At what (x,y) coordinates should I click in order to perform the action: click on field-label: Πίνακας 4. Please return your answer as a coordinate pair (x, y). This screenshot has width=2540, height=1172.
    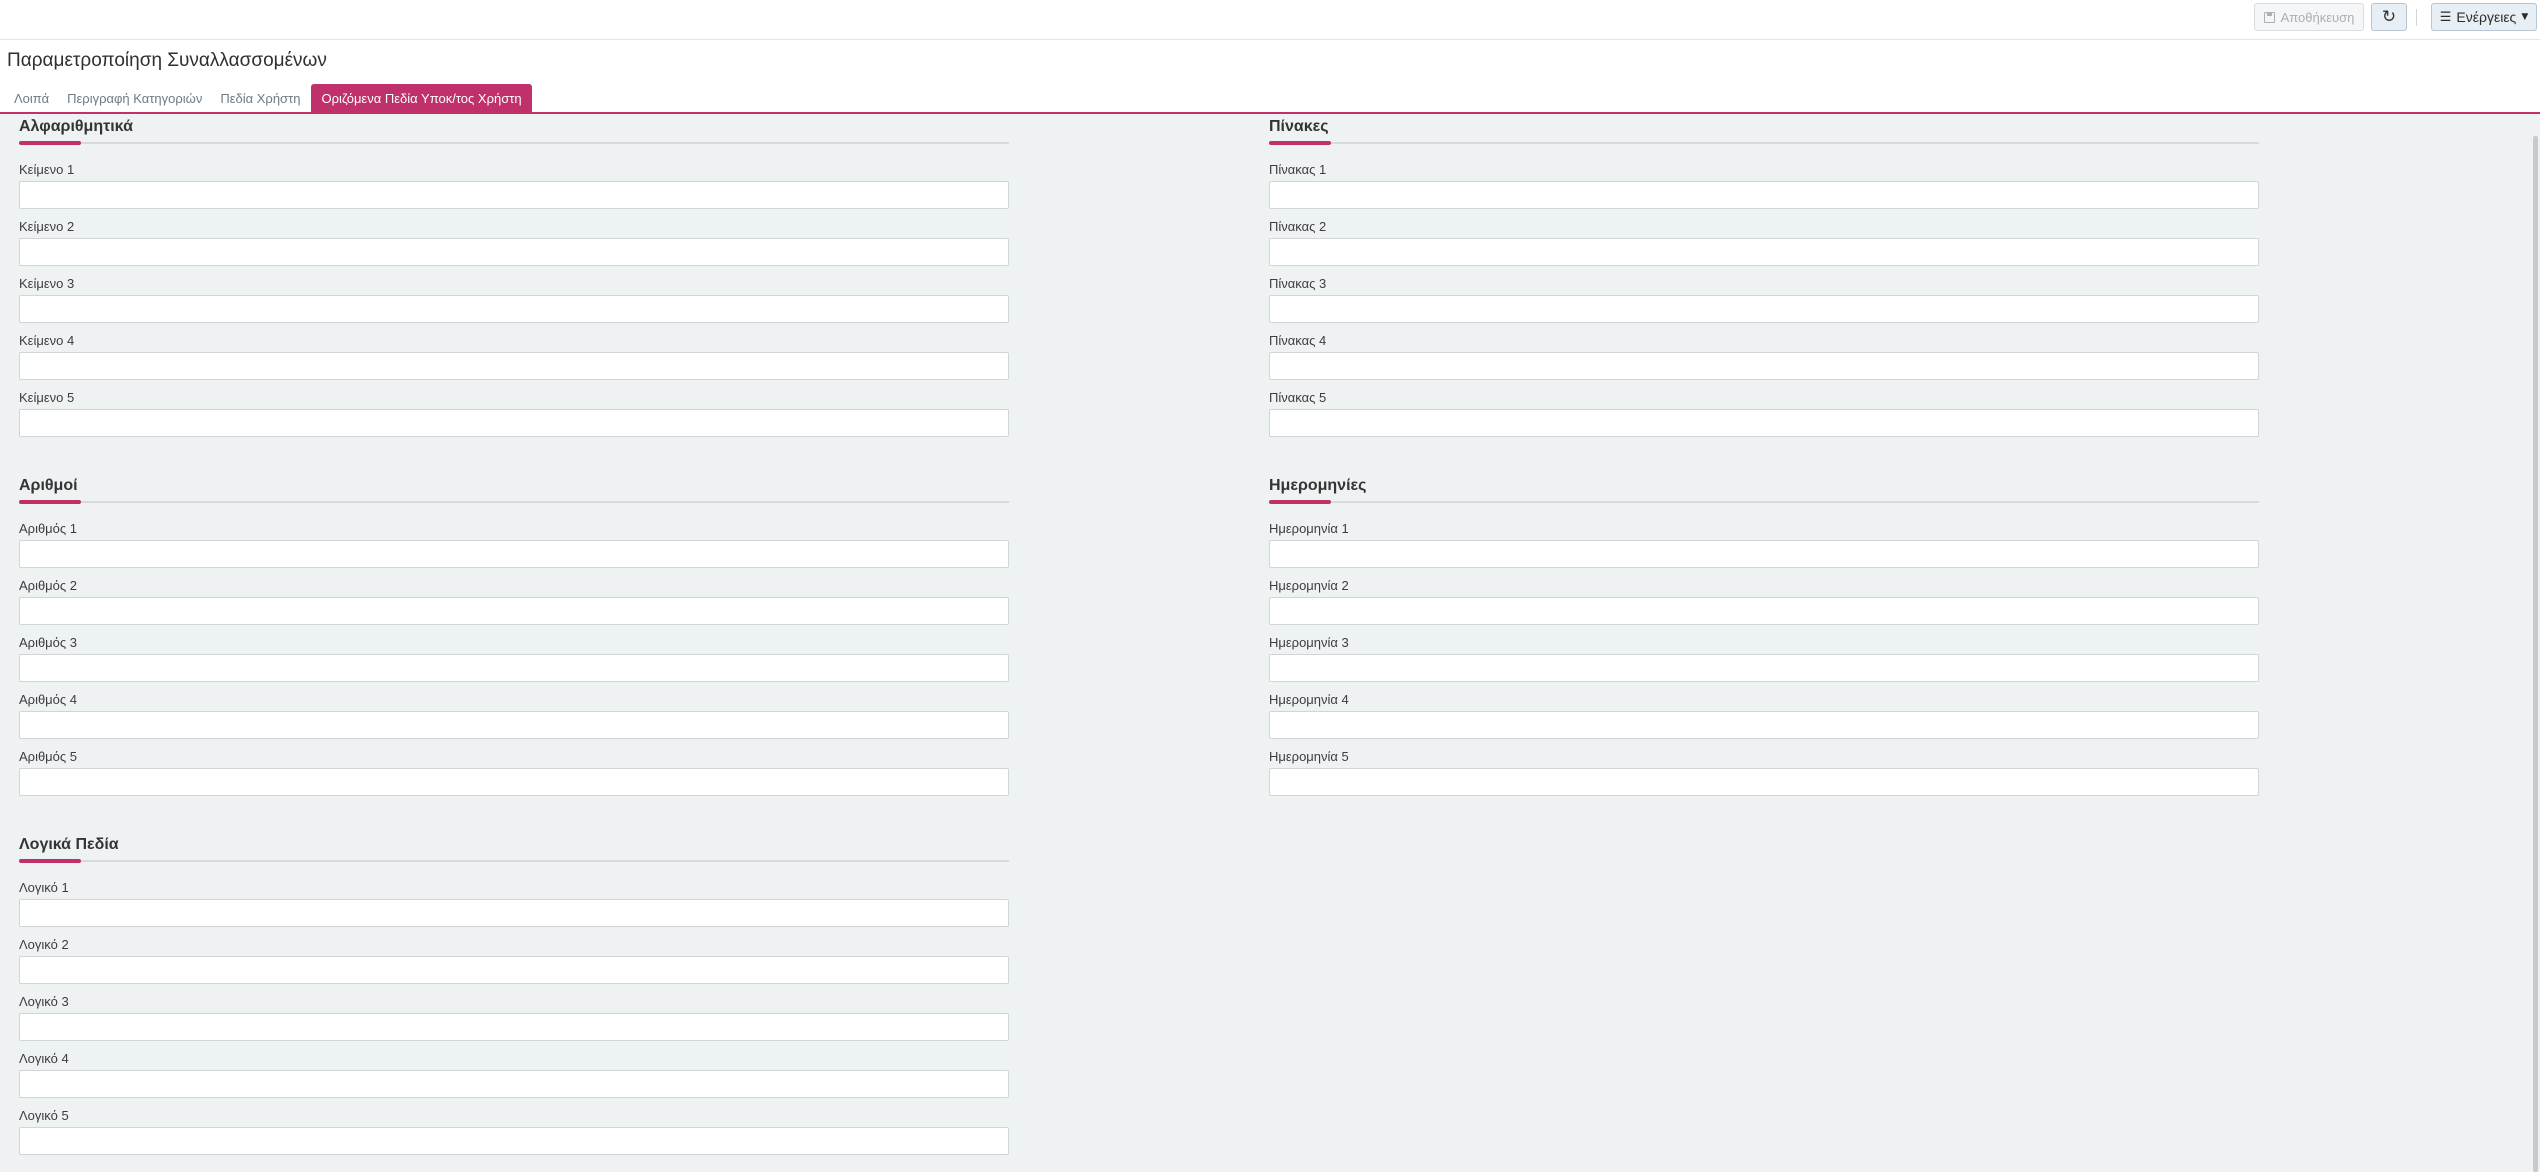
    Looking at the image, I should click on (1298, 340).